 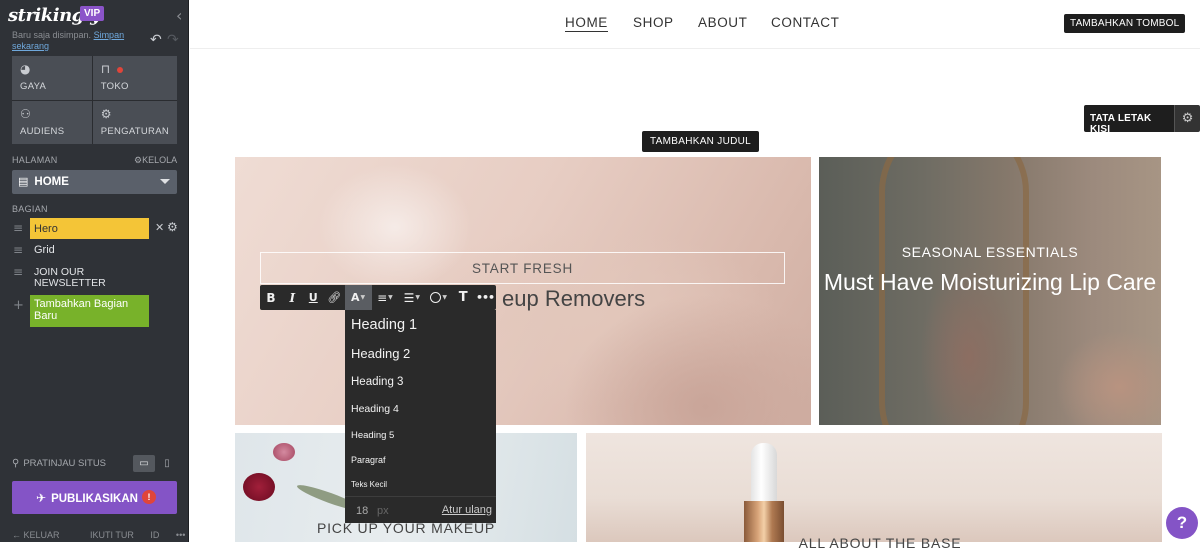 What do you see at coordinates (271, 297) in the screenshot?
I see `bold-button: B` at bounding box center [271, 297].